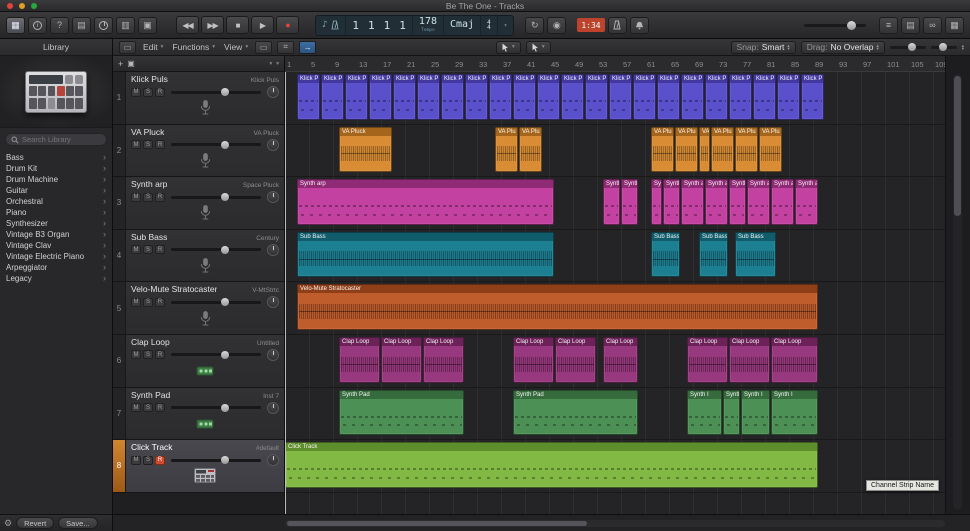 Image resolution: width=970 pixels, height=531 pixels. What do you see at coordinates (943, 47) in the screenshot?
I see `vertical-zoom-slider` at bounding box center [943, 47].